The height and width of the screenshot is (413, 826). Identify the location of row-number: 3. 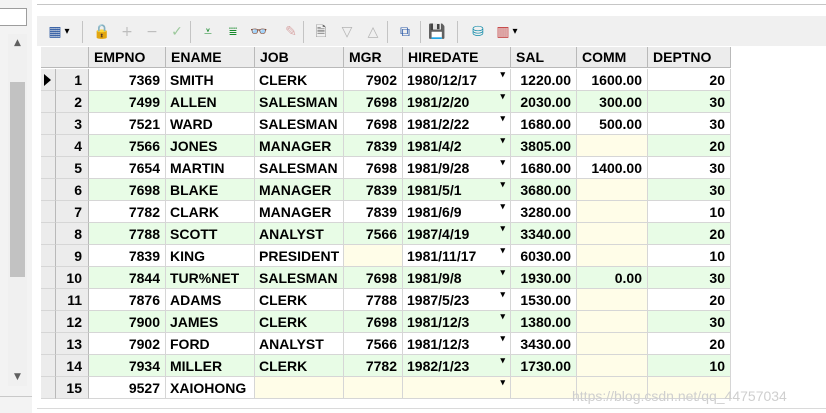
(72, 124).